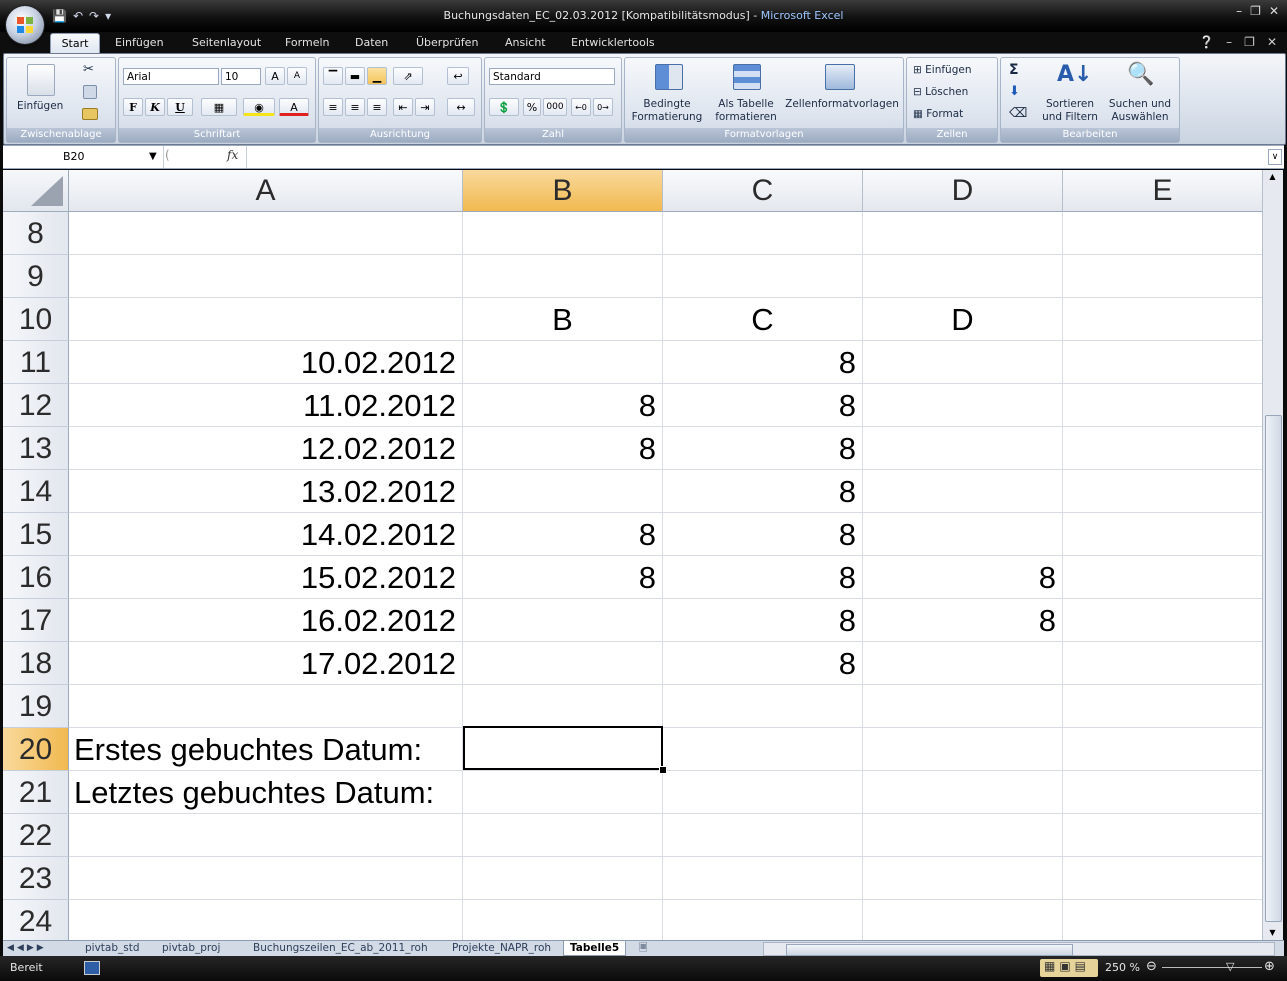  What do you see at coordinates (963, 835) in the screenshot?
I see `cell-d22` at bounding box center [963, 835].